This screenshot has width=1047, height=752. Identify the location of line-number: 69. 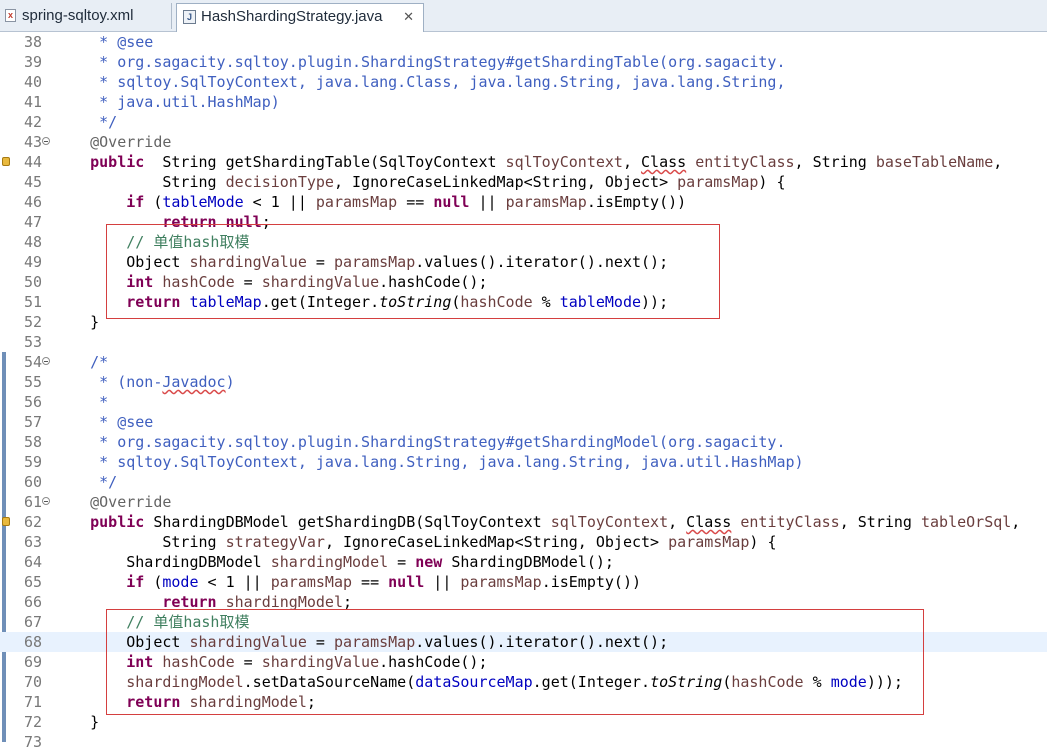
(32, 662).